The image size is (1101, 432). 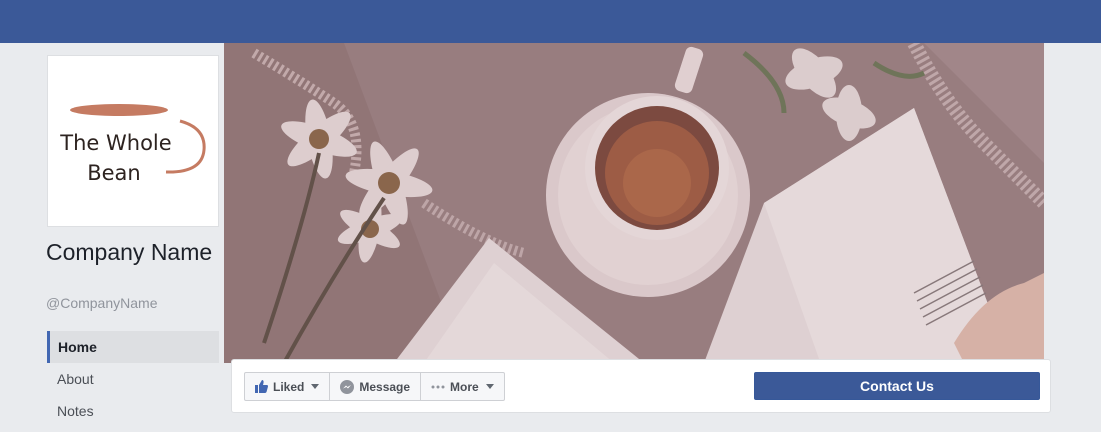 I want to click on profile-picture: The Whole Bean, so click(x=133, y=141).